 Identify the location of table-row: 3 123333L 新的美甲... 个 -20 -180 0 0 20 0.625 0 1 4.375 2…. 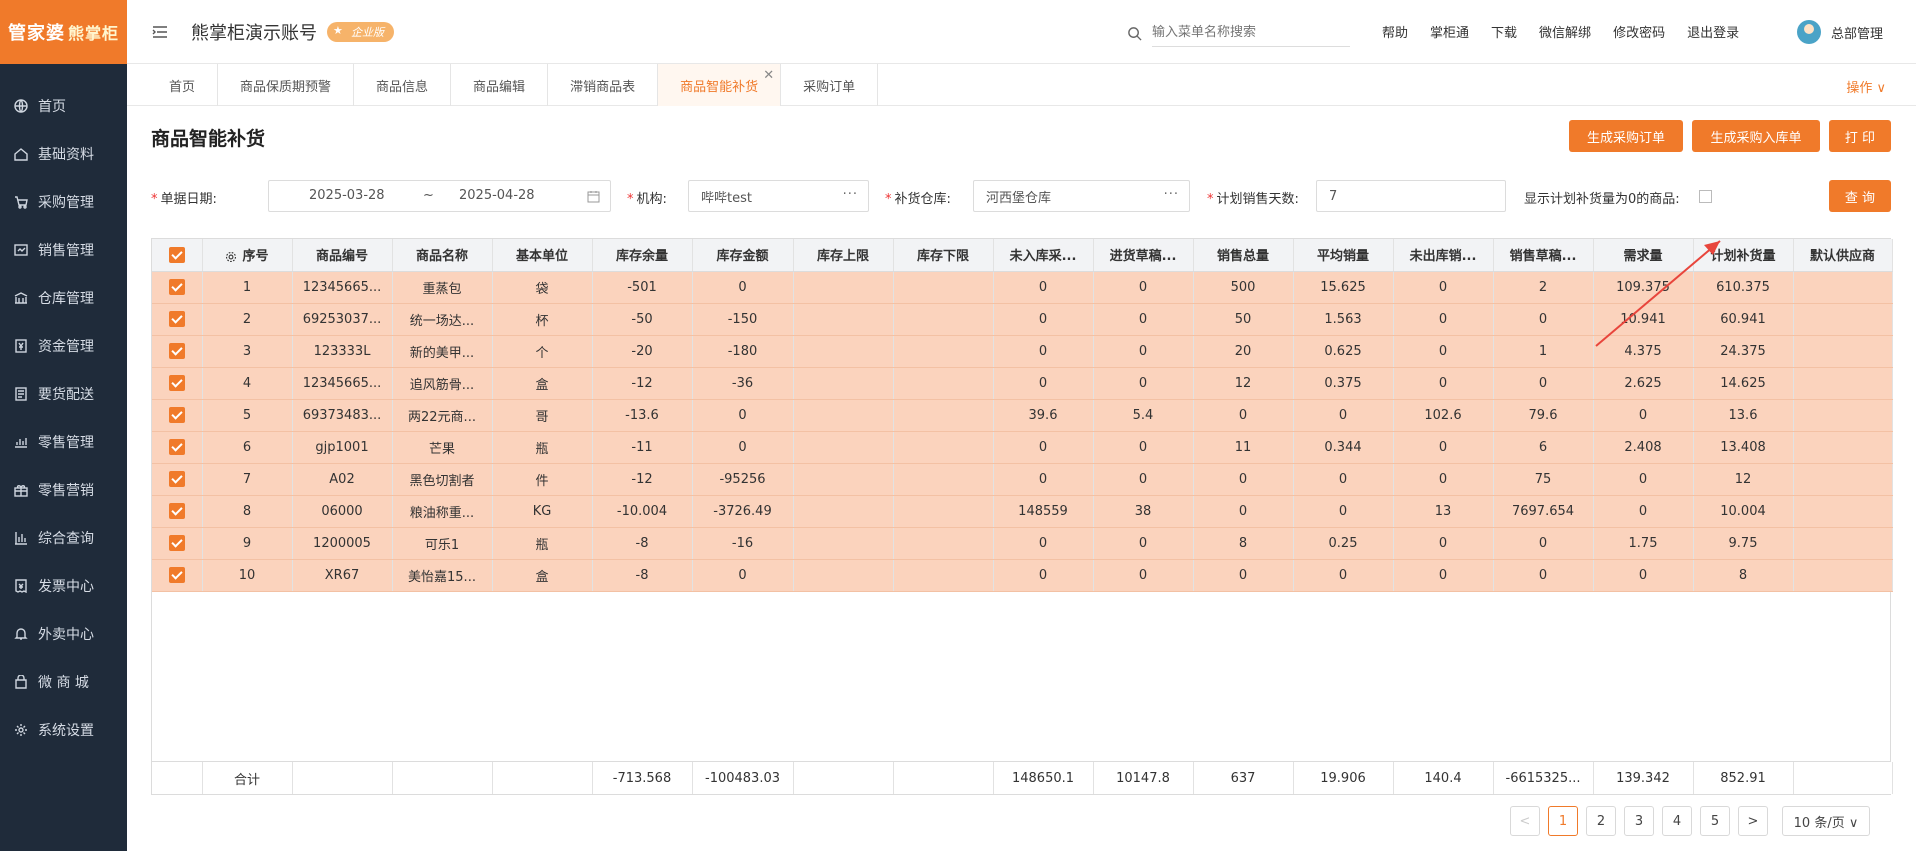
(1022, 351).